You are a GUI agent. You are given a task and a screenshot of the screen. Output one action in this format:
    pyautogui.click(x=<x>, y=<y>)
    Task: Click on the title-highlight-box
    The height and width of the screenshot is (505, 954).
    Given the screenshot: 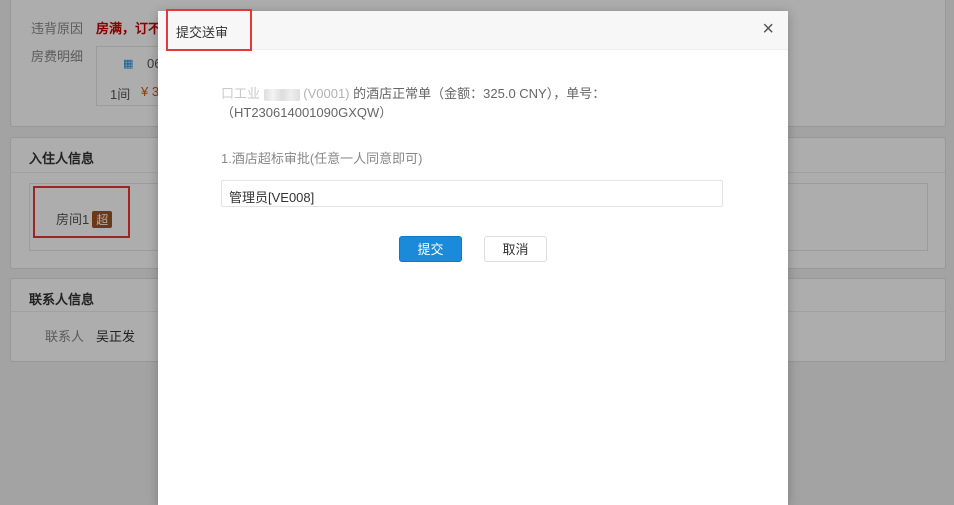 What is the action you would take?
    pyautogui.click(x=209, y=30)
    